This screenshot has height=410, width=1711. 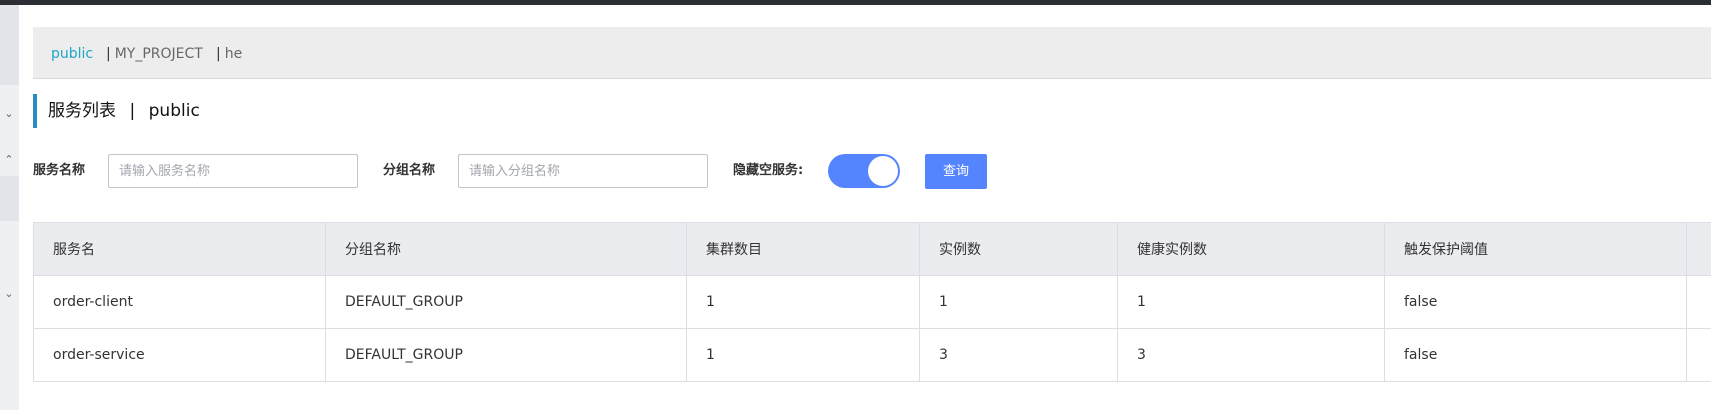 I want to click on hide-empty-services-toggle, so click(x=864, y=171).